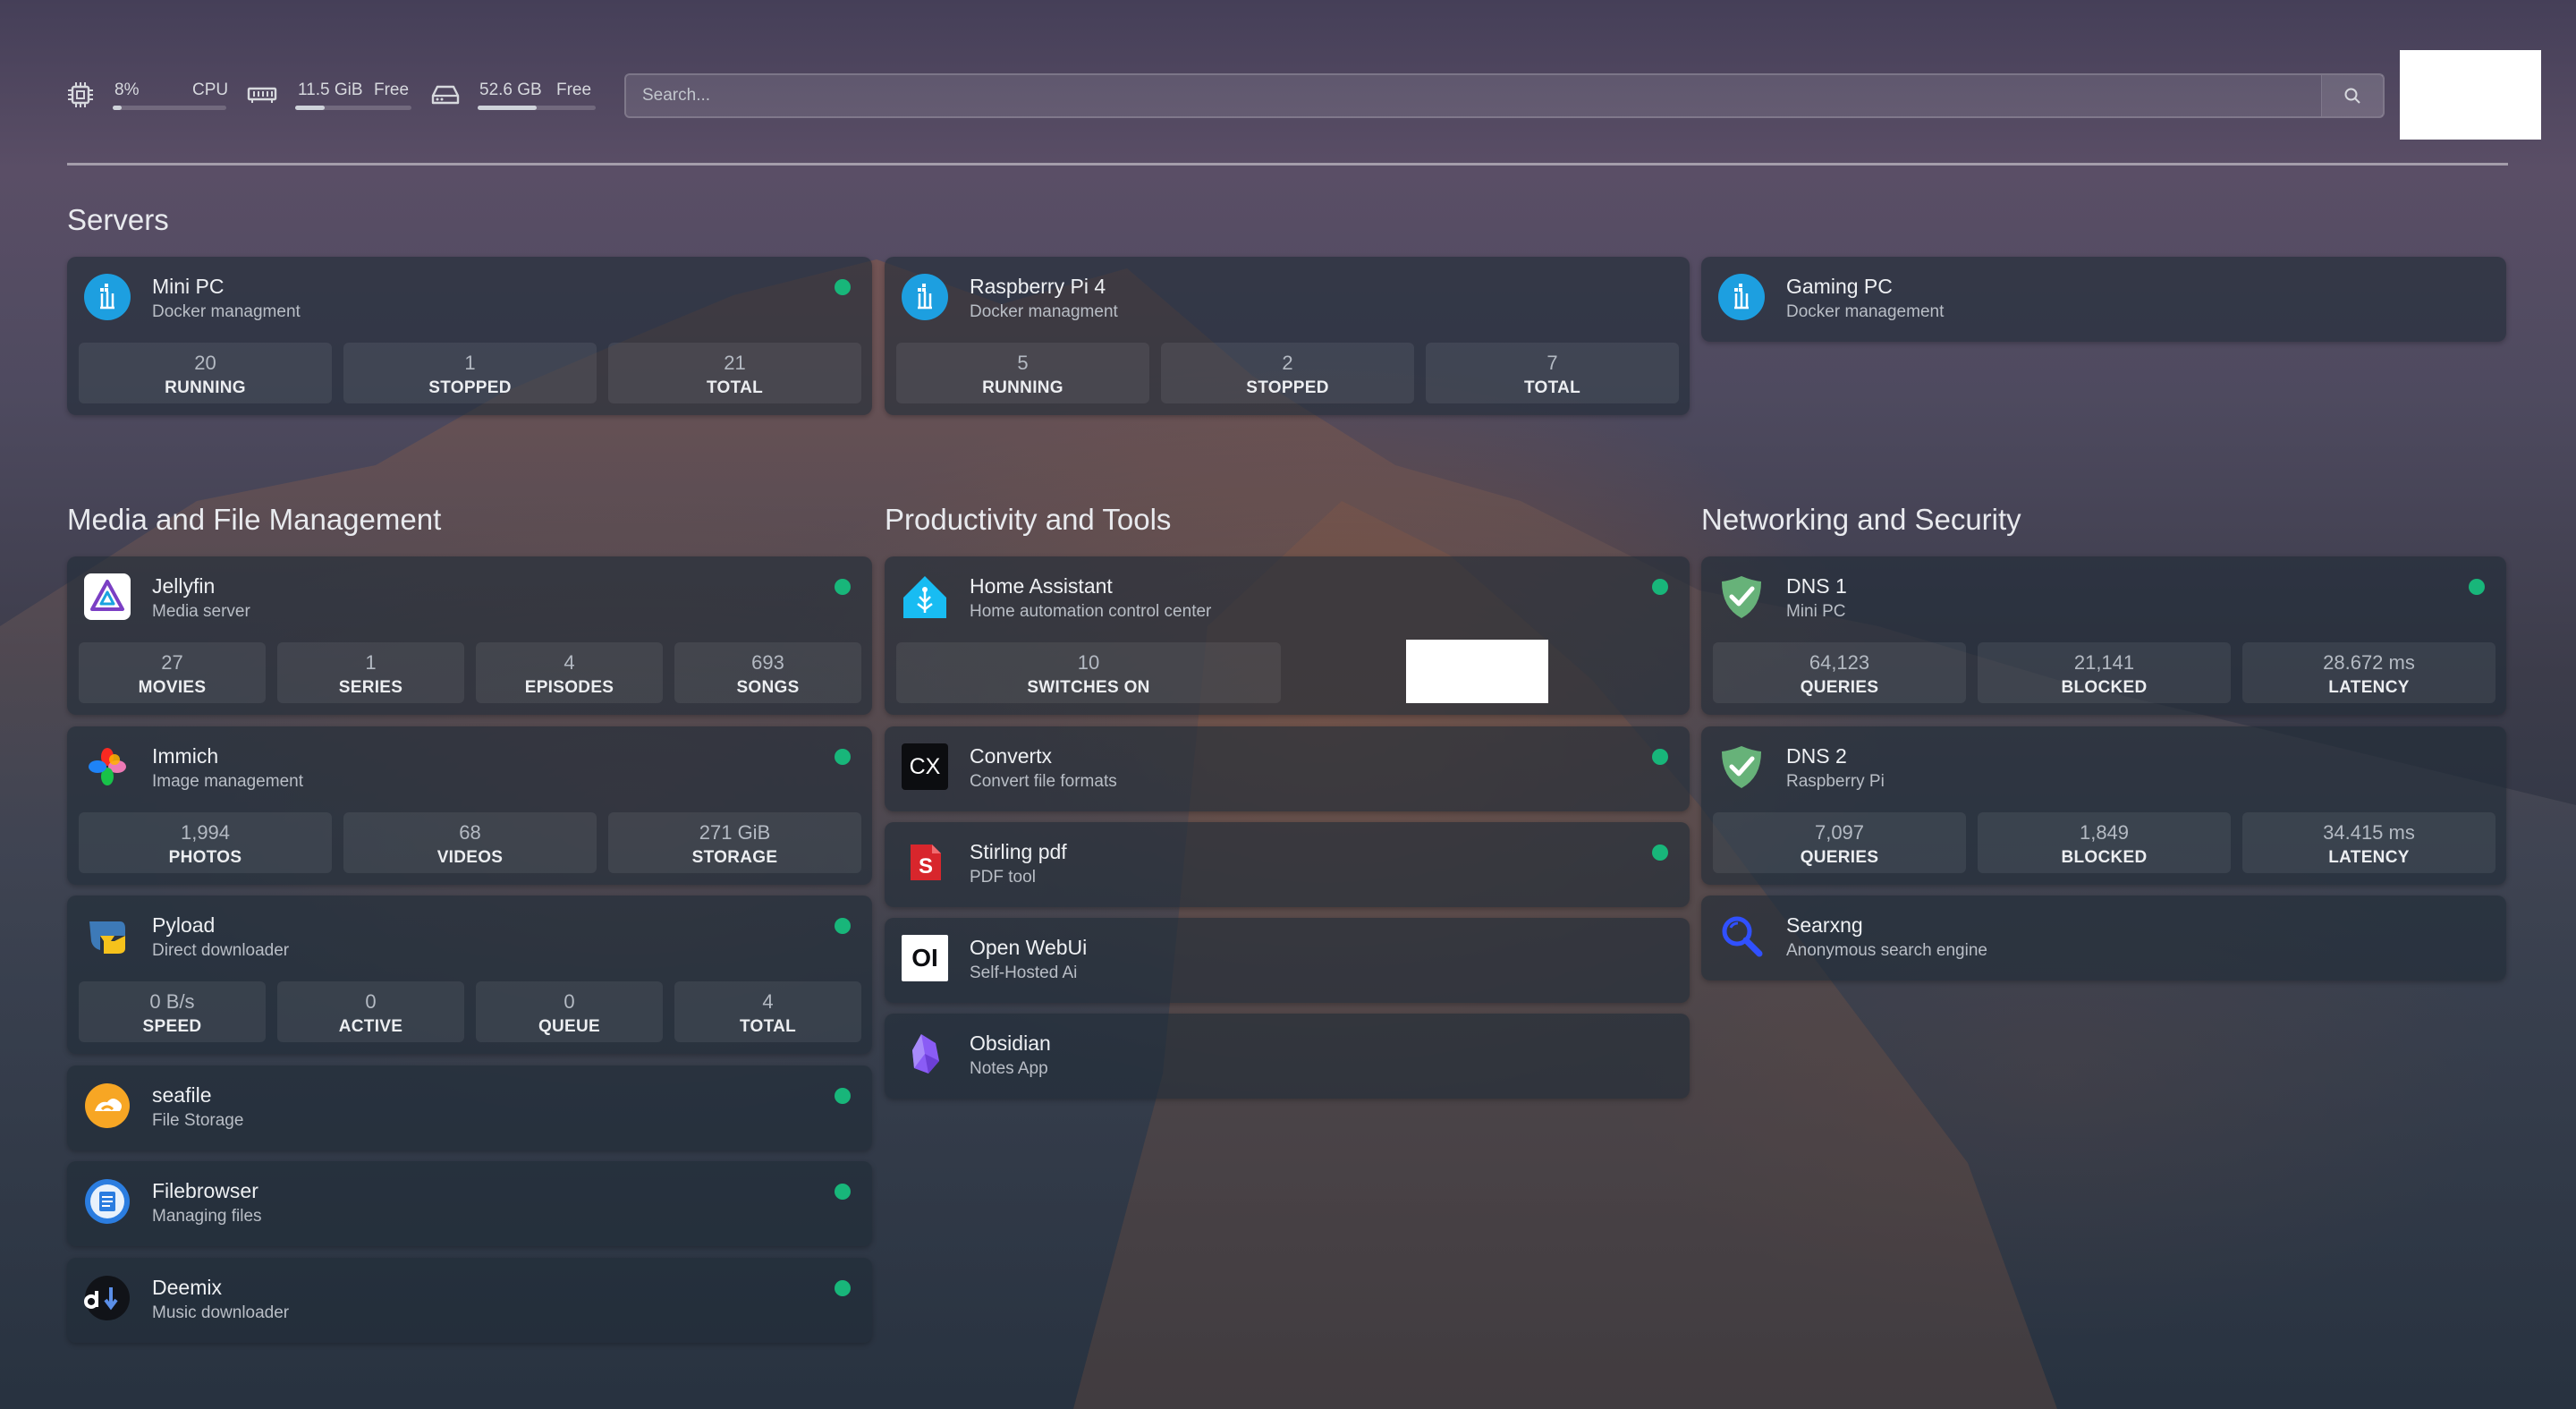  I want to click on stat-value: 1,849, so click(2104, 832).